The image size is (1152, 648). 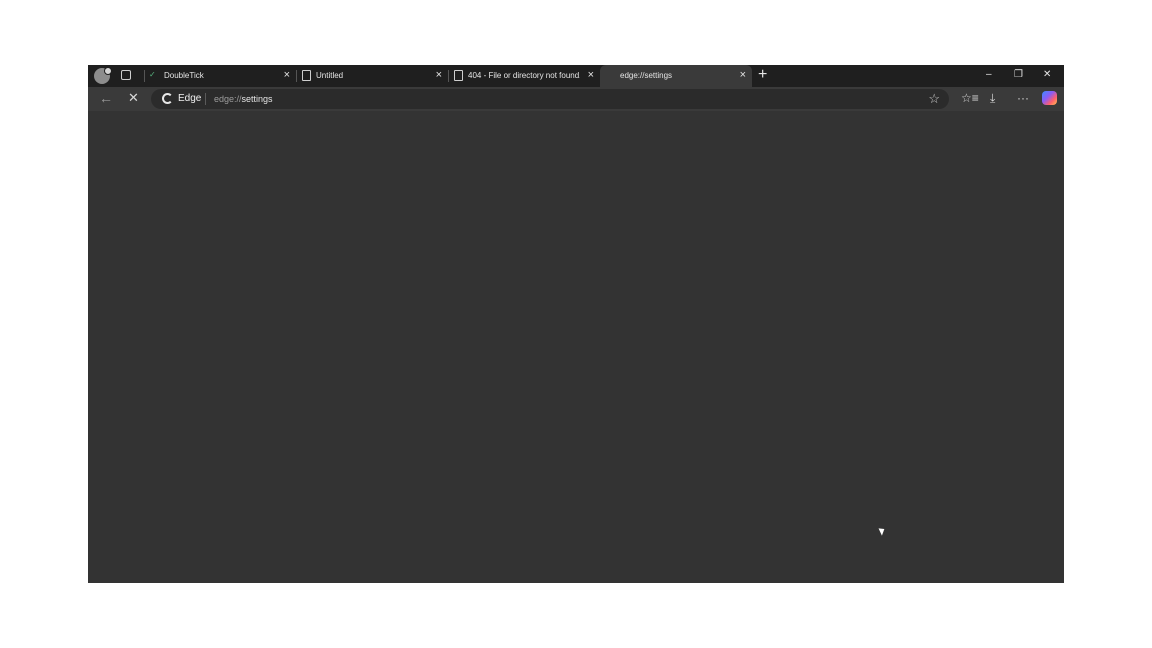 What do you see at coordinates (762, 75) in the screenshot?
I see `new-tab-button: +` at bounding box center [762, 75].